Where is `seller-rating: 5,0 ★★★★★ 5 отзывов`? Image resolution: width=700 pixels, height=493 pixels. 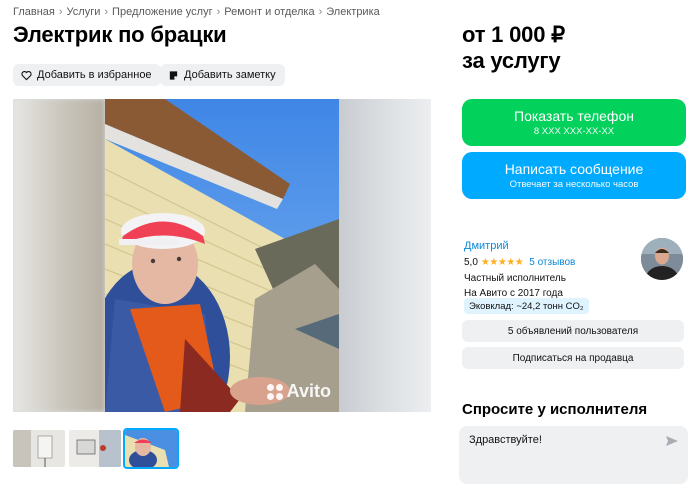 seller-rating: 5,0 ★★★★★ 5 отзывов is located at coordinates (519, 262).